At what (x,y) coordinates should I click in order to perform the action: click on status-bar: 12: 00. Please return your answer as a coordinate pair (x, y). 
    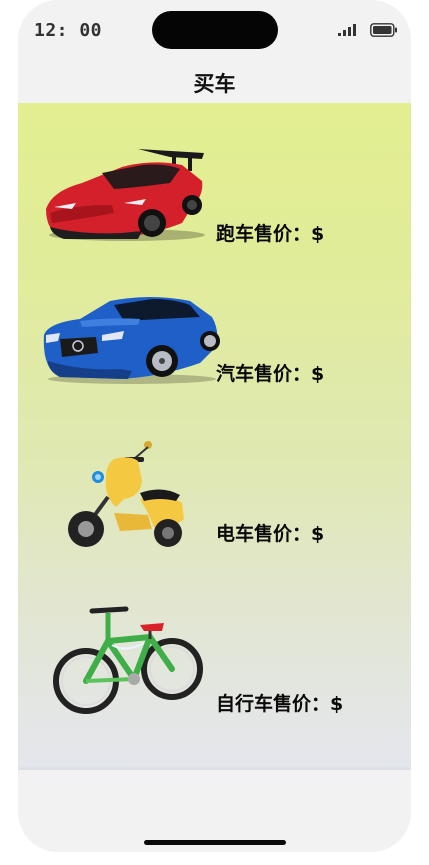
    Looking at the image, I should click on (214, 29).